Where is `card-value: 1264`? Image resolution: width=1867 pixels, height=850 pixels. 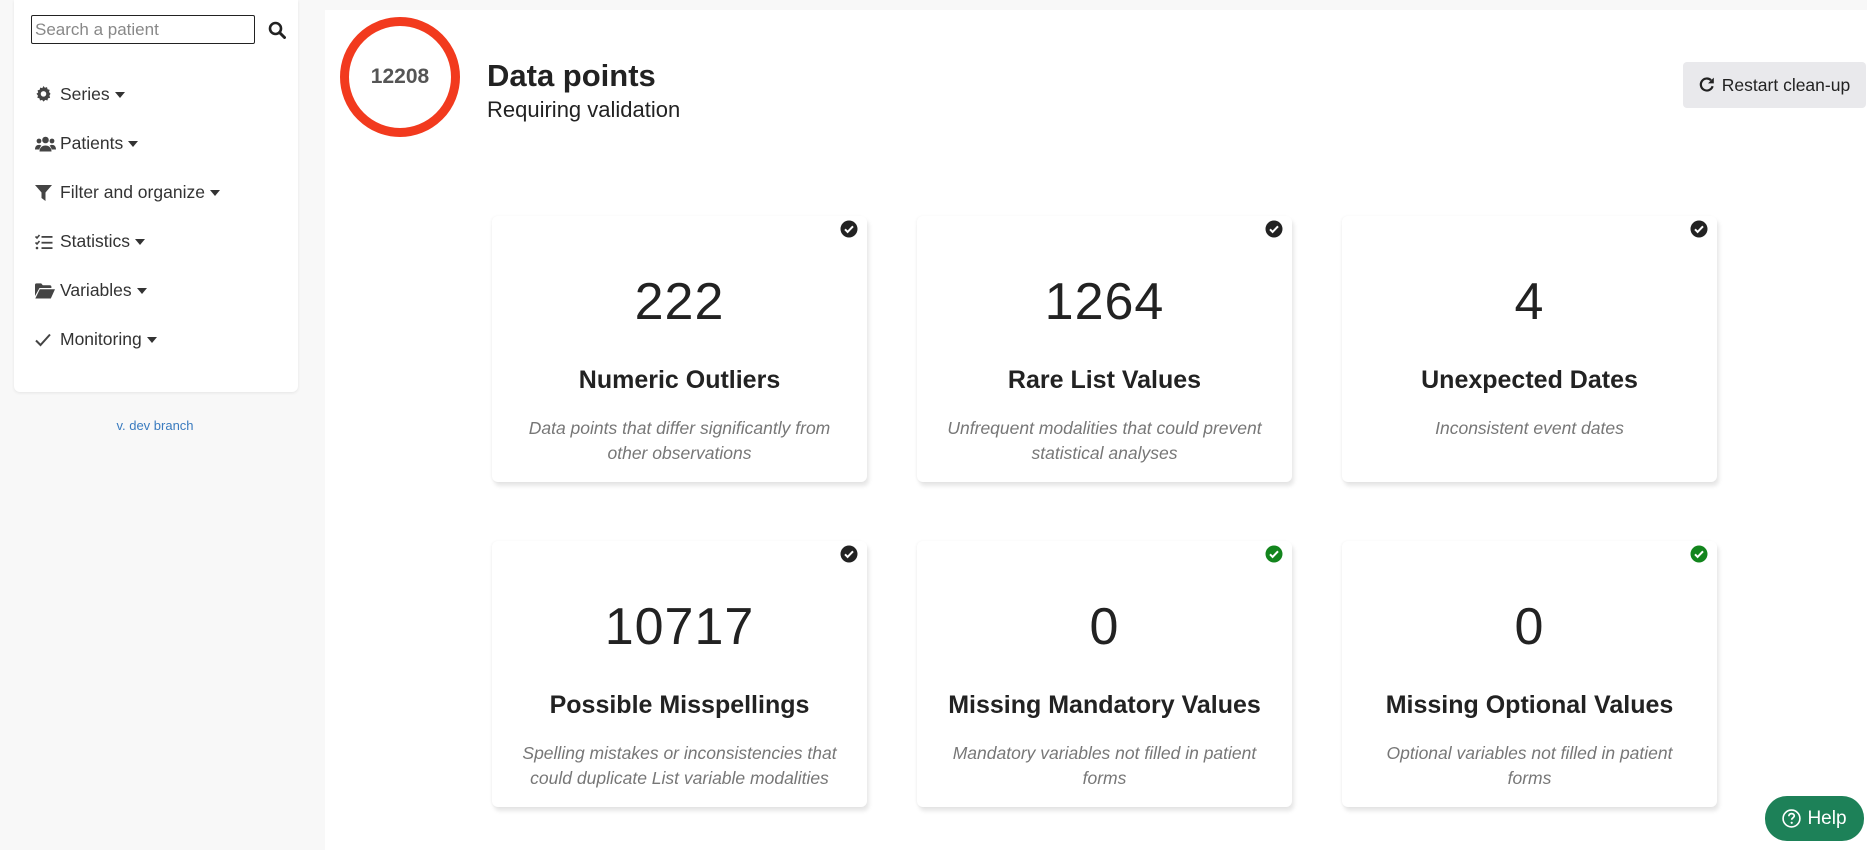 card-value: 1264 is located at coordinates (1104, 302).